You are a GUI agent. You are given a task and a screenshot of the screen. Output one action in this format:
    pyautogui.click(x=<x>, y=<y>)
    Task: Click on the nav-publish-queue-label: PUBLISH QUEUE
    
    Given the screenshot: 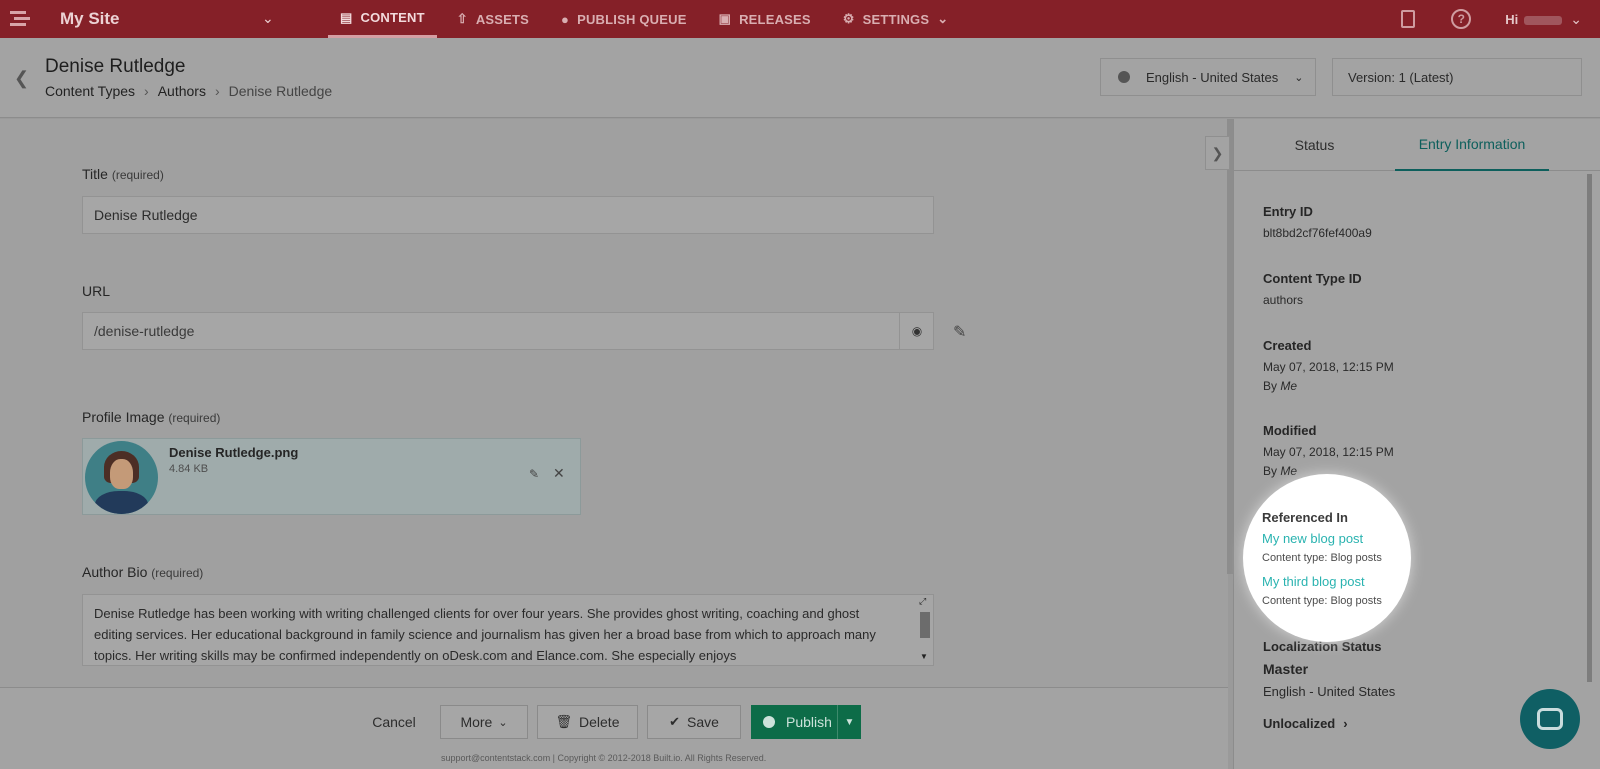 What is the action you would take?
    pyautogui.click(x=632, y=19)
    